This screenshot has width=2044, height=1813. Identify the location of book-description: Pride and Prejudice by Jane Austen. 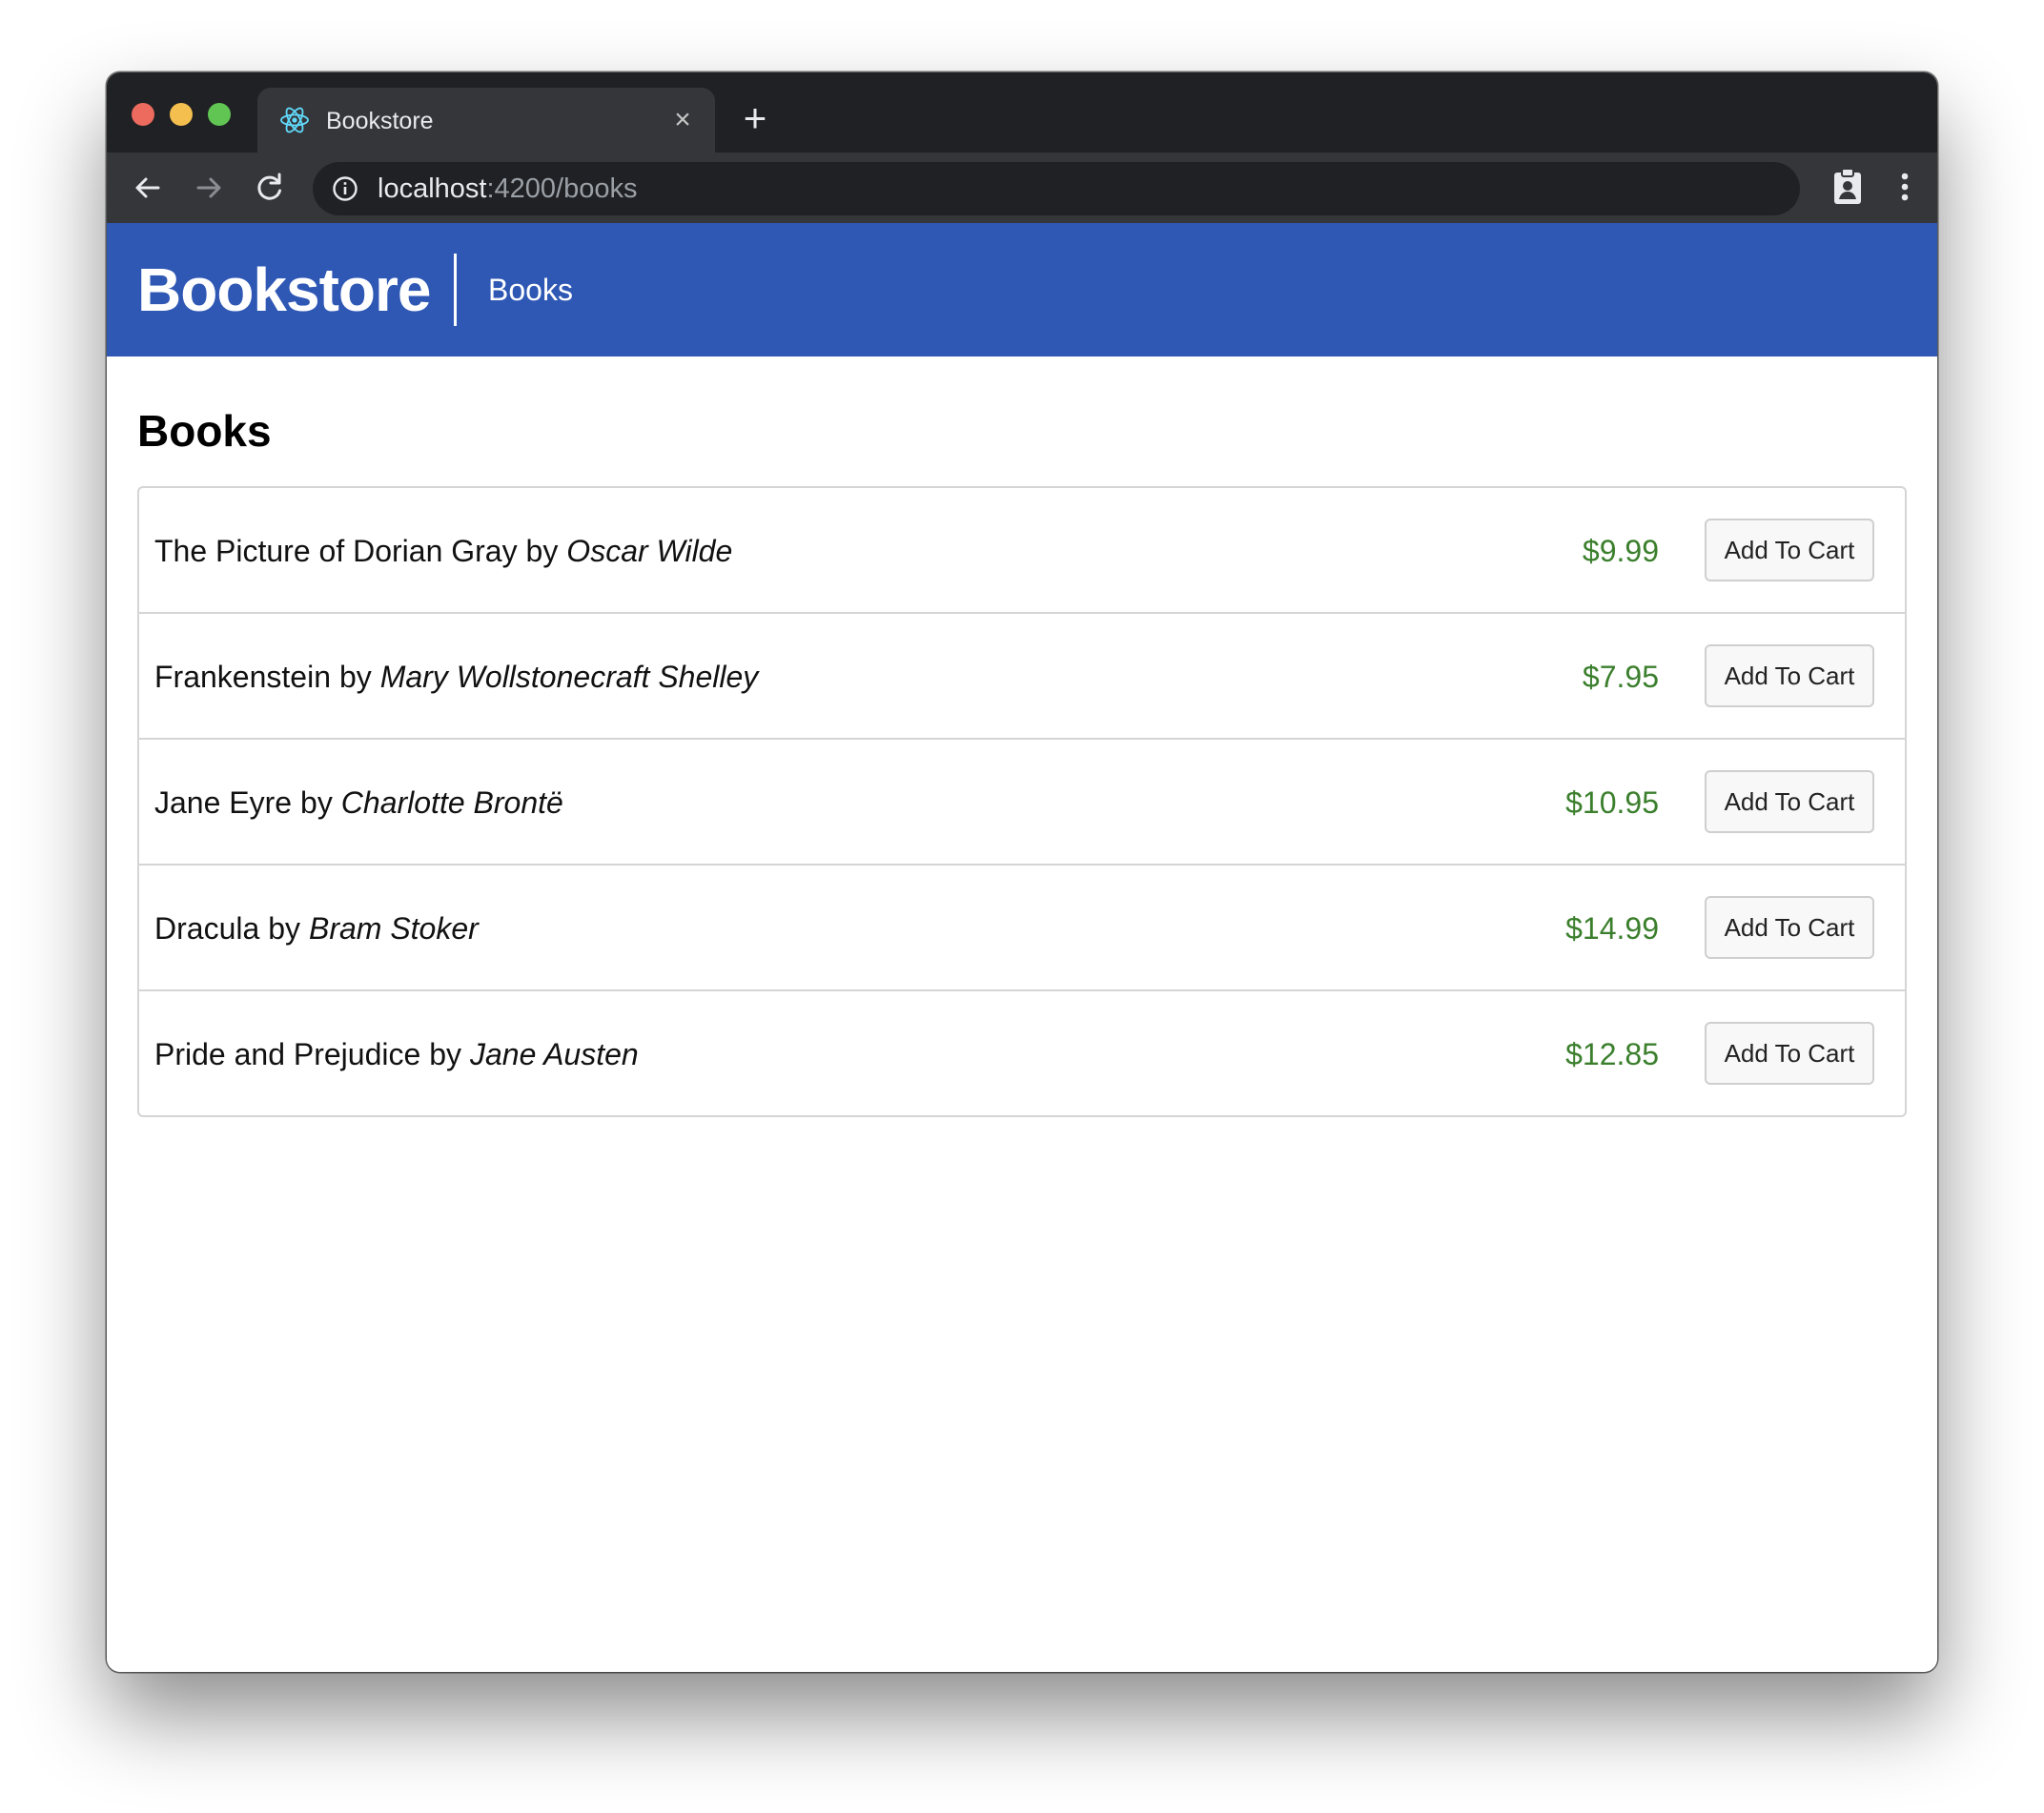
(396, 1054).